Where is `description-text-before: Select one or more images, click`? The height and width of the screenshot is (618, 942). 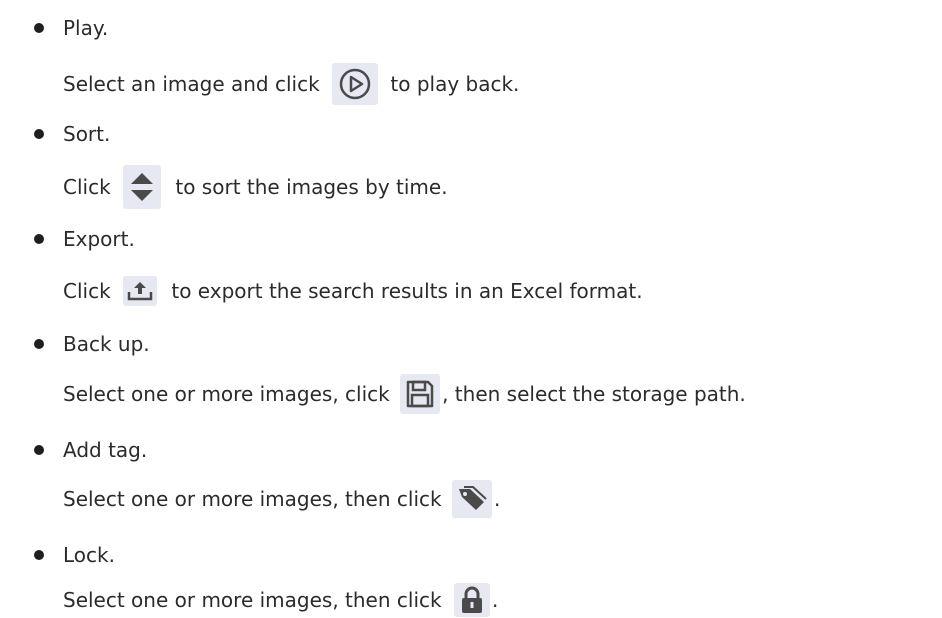 description-text-before: Select one or more images, click is located at coordinates (230, 394).